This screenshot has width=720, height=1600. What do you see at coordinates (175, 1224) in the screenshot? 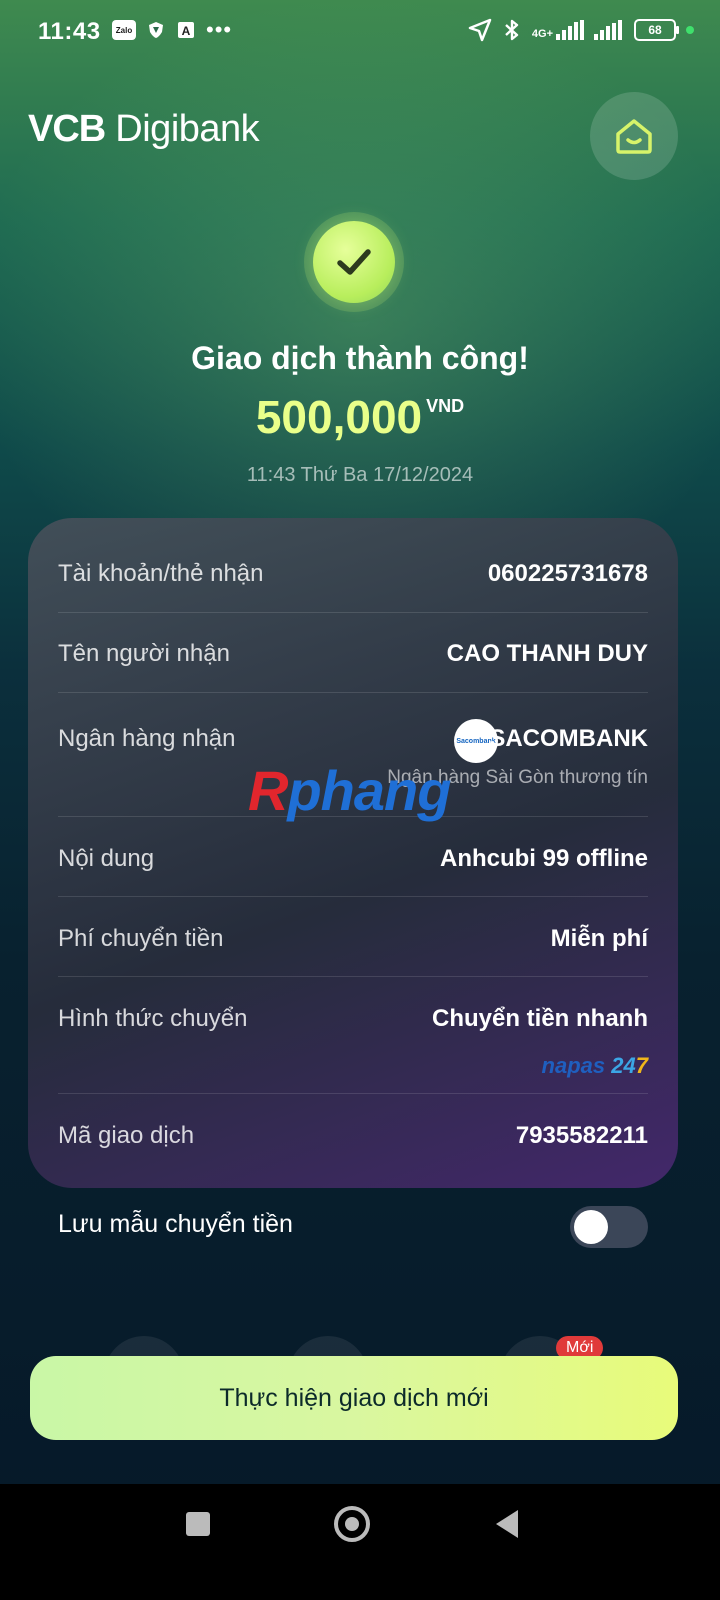
I see `save-template-label: Lưu mẫu chuyển tiền` at bounding box center [175, 1224].